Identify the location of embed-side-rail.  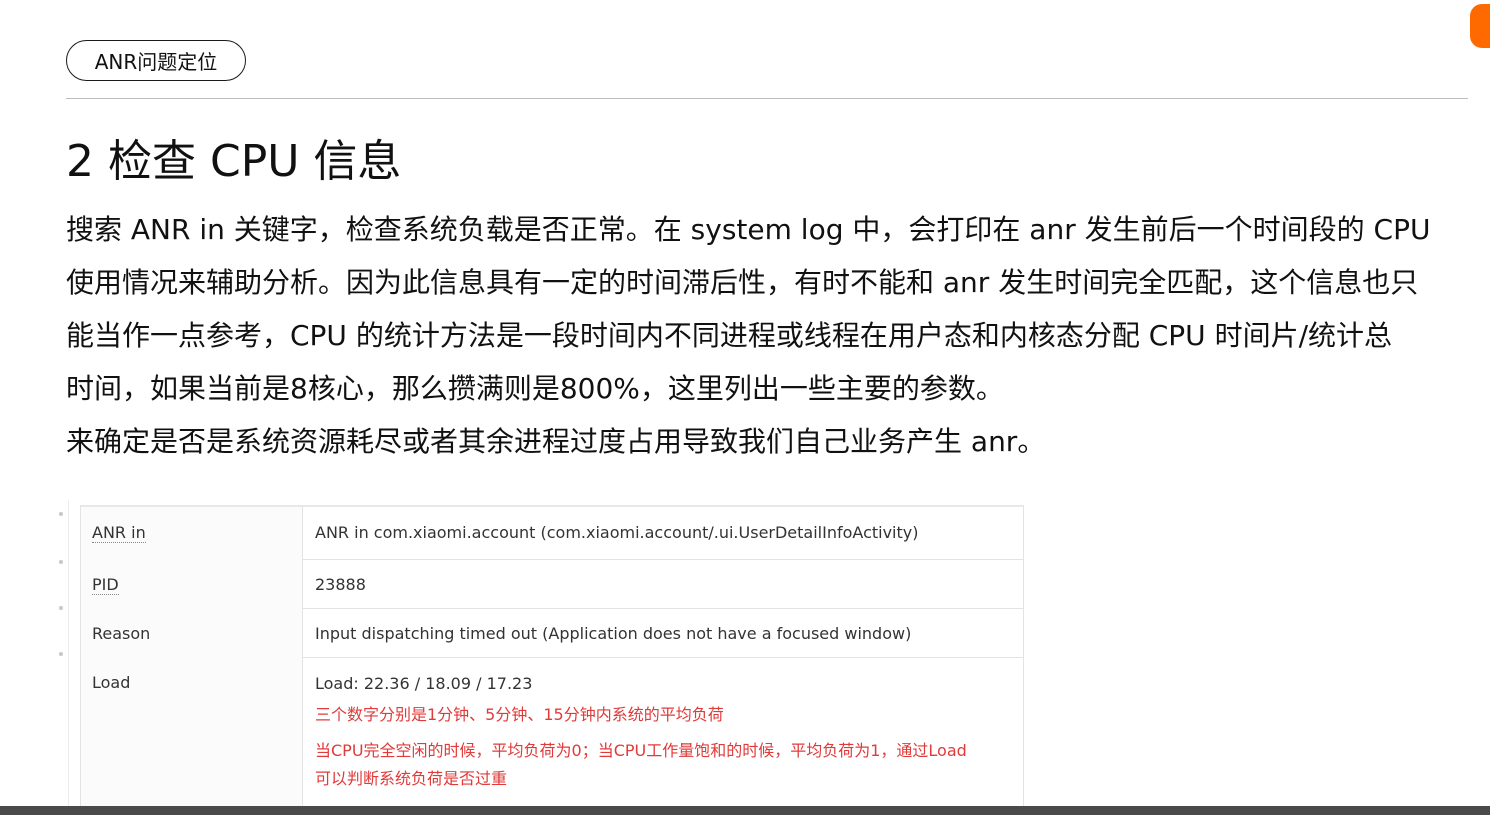
(68, 657).